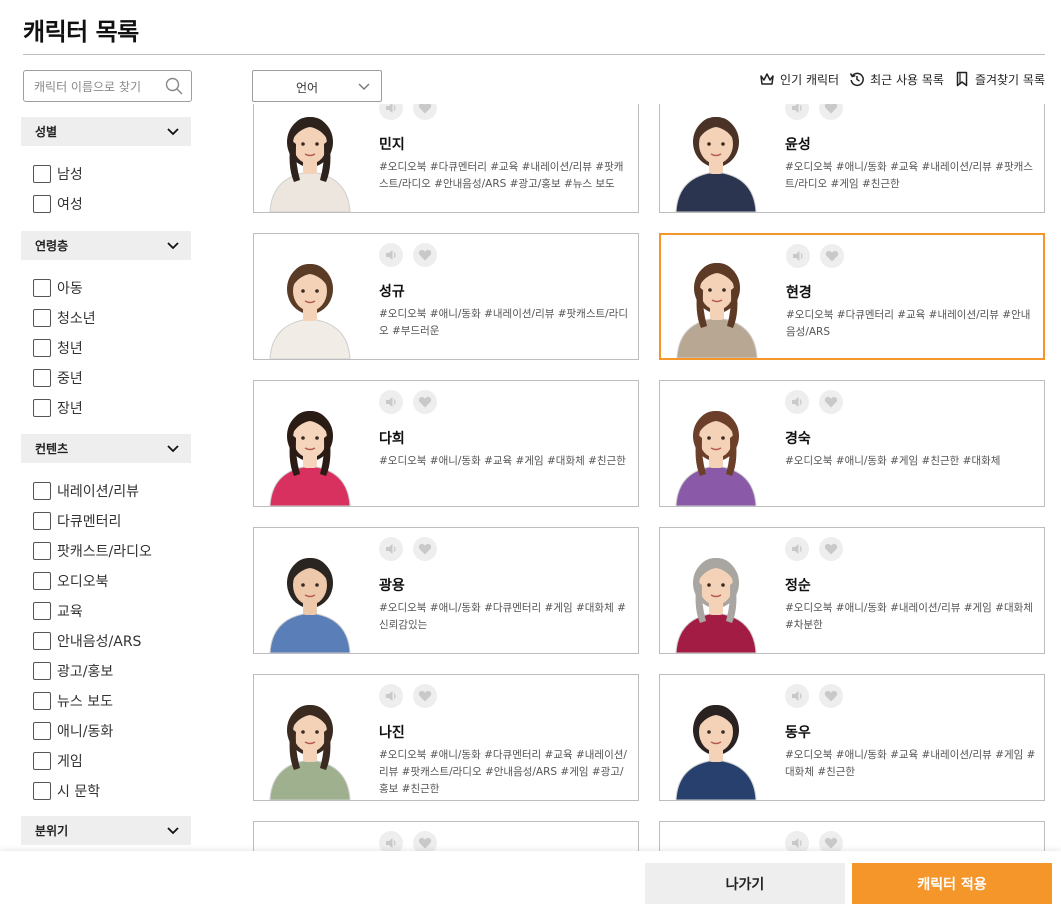 This screenshot has width=1061, height=909. Describe the element at coordinates (106, 245) in the screenshot. I see `filter-header-age: 연령층` at that location.